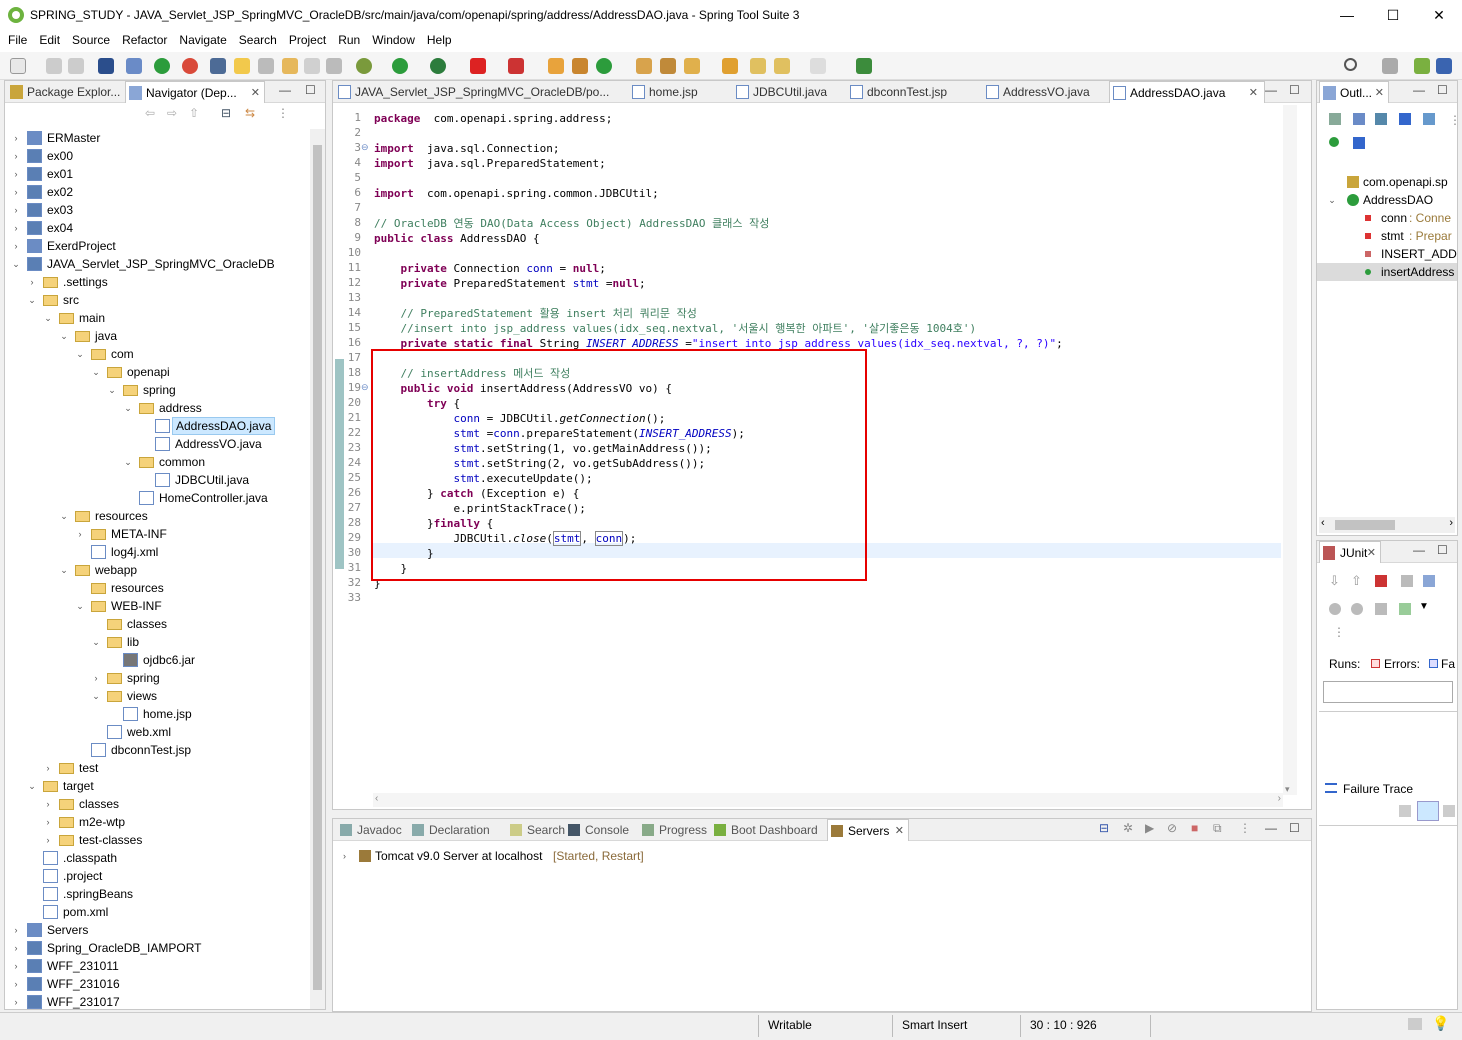 This screenshot has width=1462, height=1040. What do you see at coordinates (157, 948) in the screenshot?
I see `tree-item: › Spring_OracleDB_IAMPORT` at bounding box center [157, 948].